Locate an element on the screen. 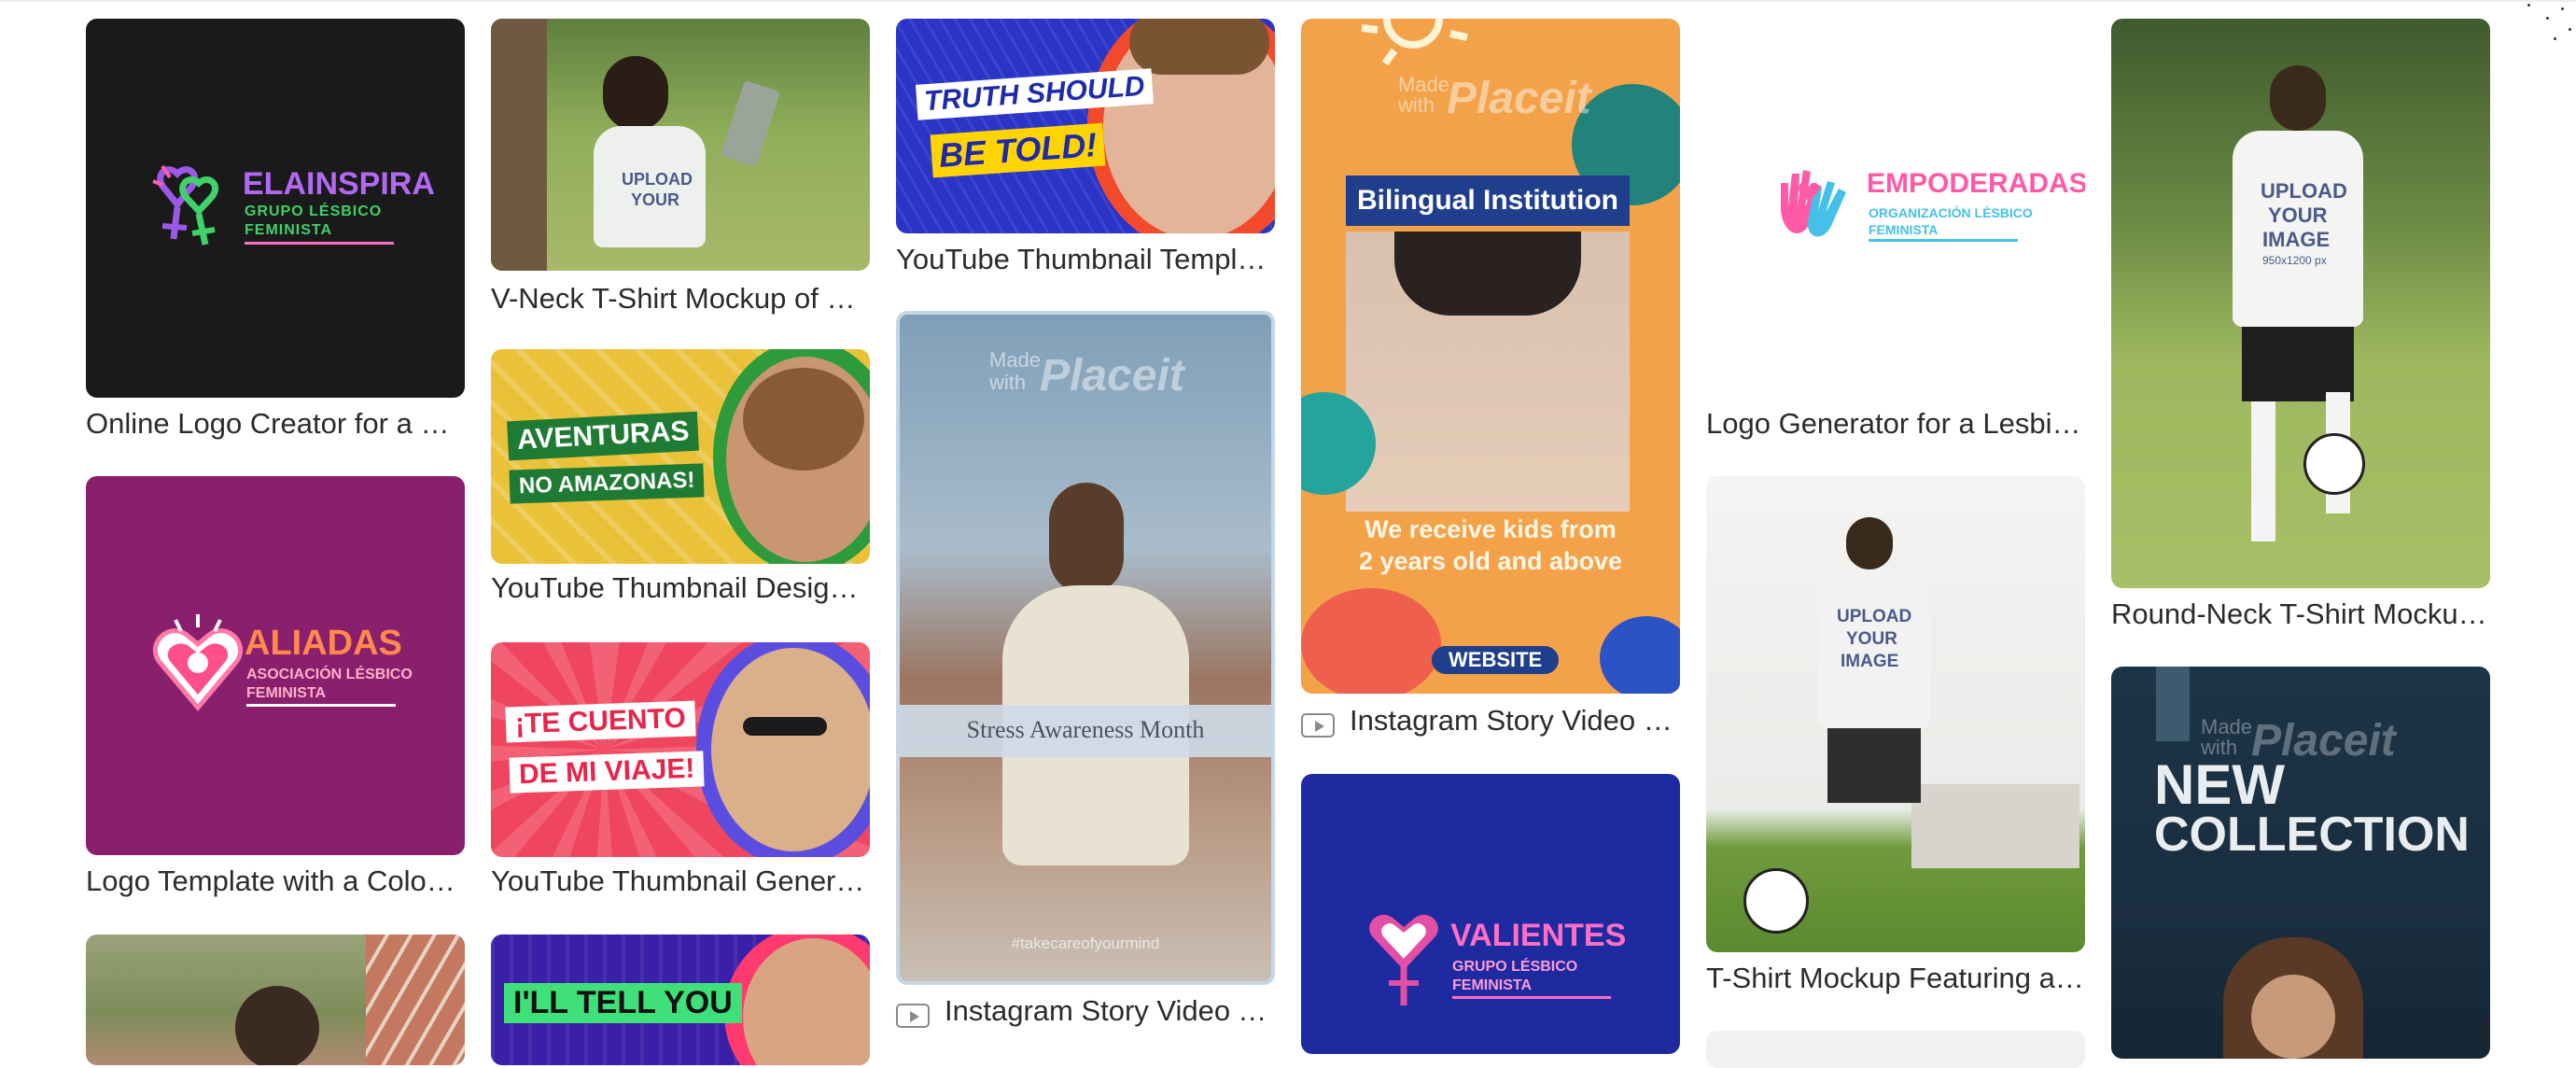  card-thumbnail: UPLOAD YOUR IMAGE is located at coordinates (1895, 714).